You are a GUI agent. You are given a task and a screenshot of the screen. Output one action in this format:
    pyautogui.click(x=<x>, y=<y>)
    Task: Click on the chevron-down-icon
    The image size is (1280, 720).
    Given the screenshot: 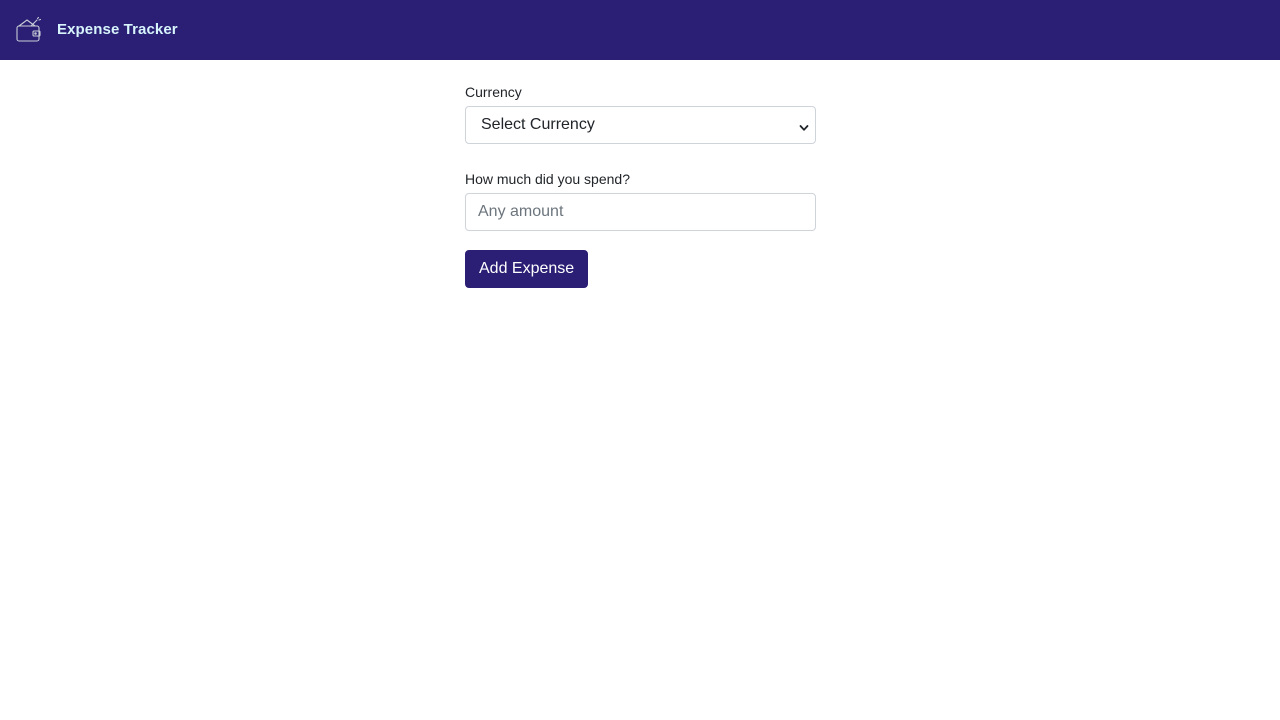 What is the action you would take?
    pyautogui.click(x=804, y=125)
    